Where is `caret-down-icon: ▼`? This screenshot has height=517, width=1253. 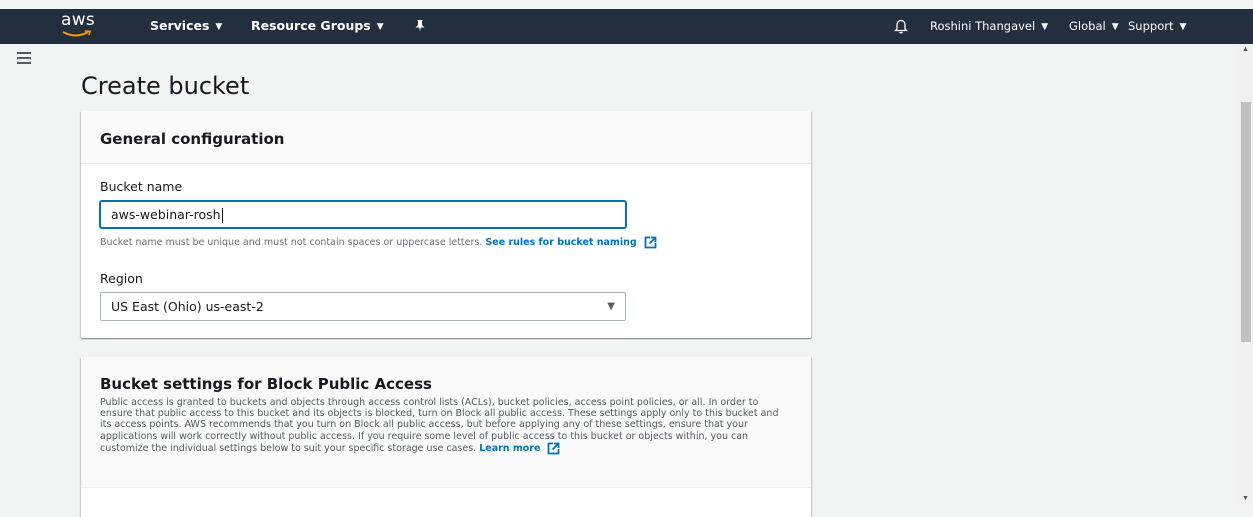
caret-down-icon: ▼ is located at coordinates (611, 306).